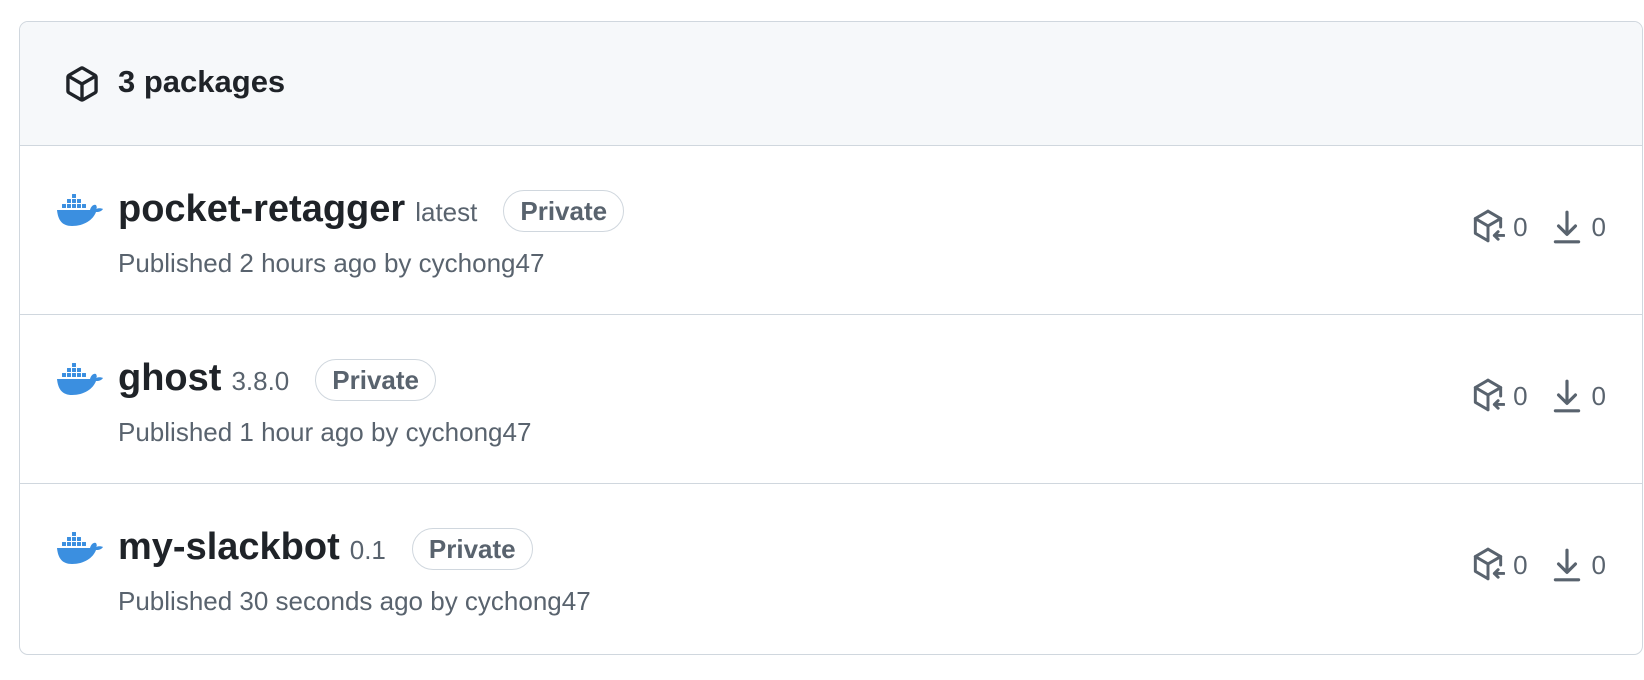 The image size is (1644, 680). What do you see at coordinates (260, 381) in the screenshot?
I see `package-version: 3.8.0` at bounding box center [260, 381].